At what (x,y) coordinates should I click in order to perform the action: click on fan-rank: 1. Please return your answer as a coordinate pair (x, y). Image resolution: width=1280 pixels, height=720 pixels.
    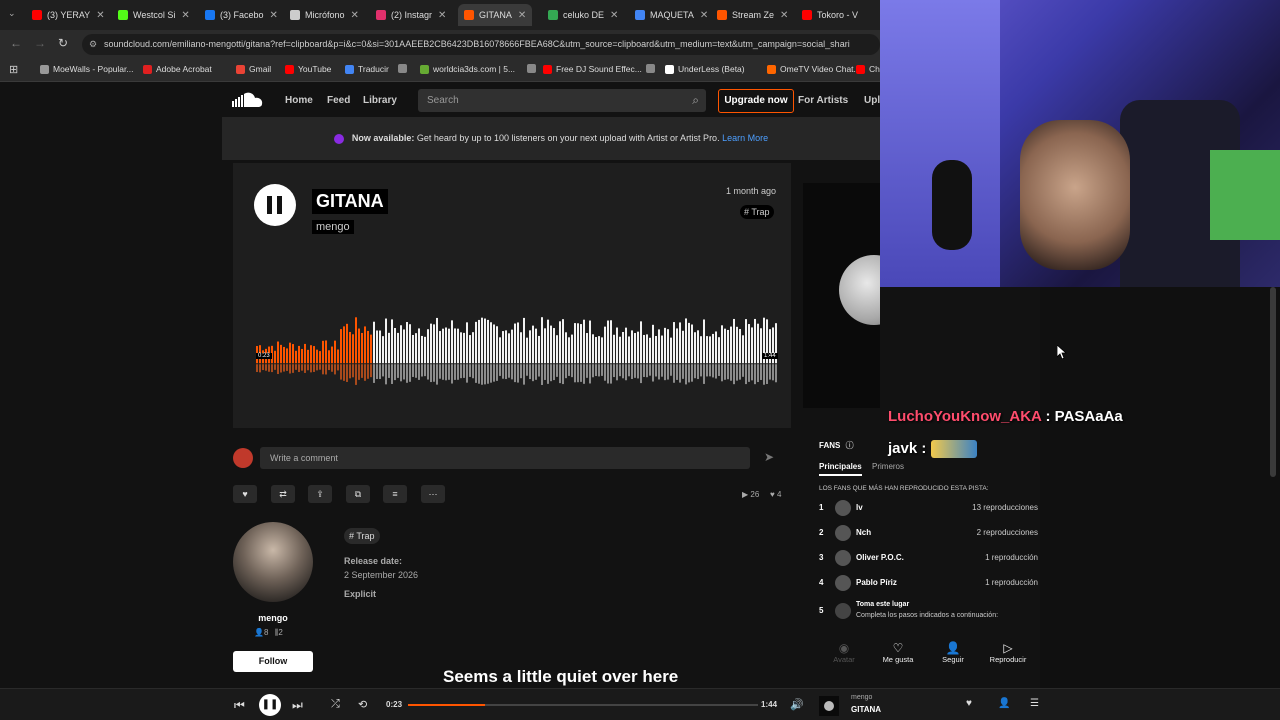
    Looking at the image, I should click on (821, 507).